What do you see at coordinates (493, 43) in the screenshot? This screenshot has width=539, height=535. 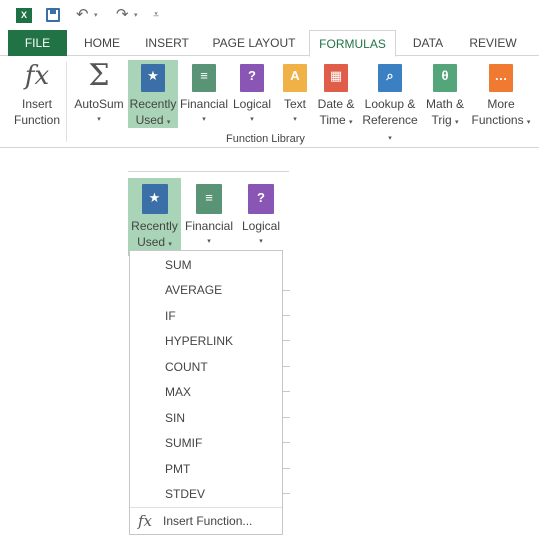 I see `tab-review: REVIEW` at bounding box center [493, 43].